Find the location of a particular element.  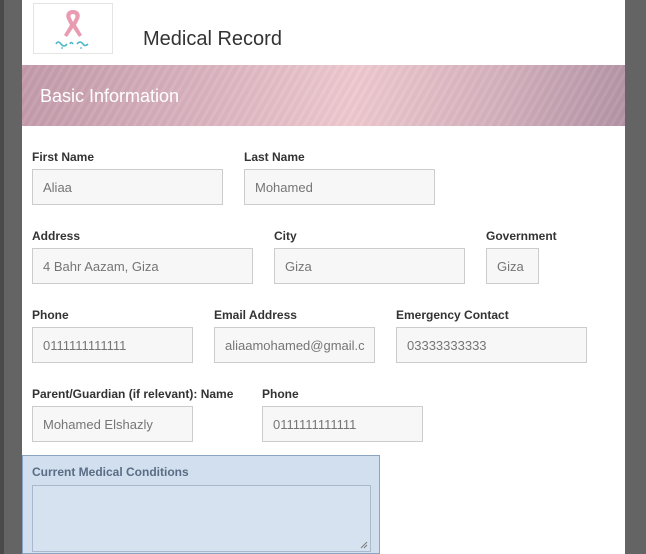

medical-conditions-panel: Current Medical Conditions is located at coordinates (201, 504).